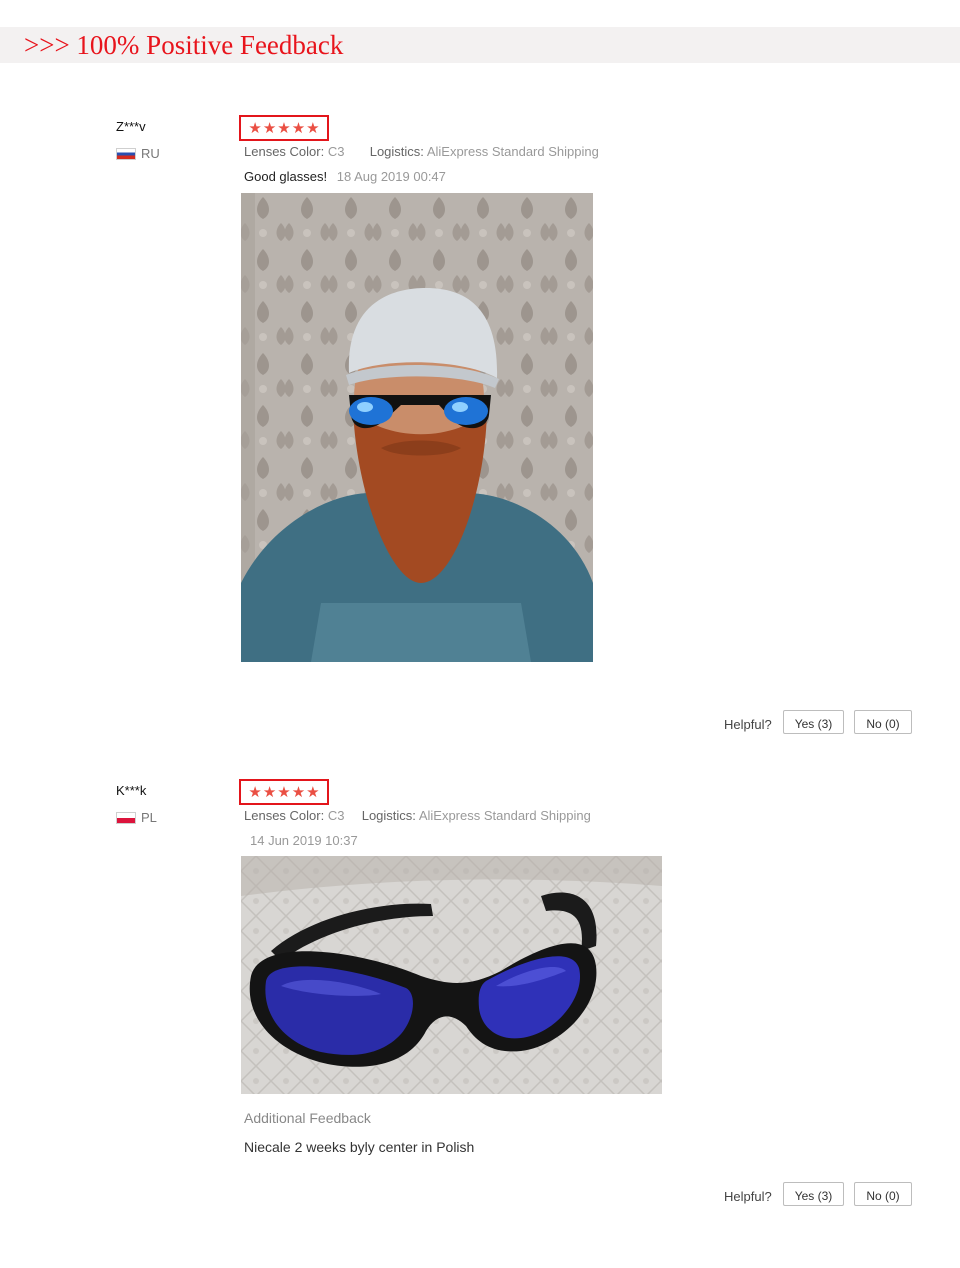 The width and height of the screenshot is (960, 1268). I want to click on reviewer-name: K***k, so click(131, 790).